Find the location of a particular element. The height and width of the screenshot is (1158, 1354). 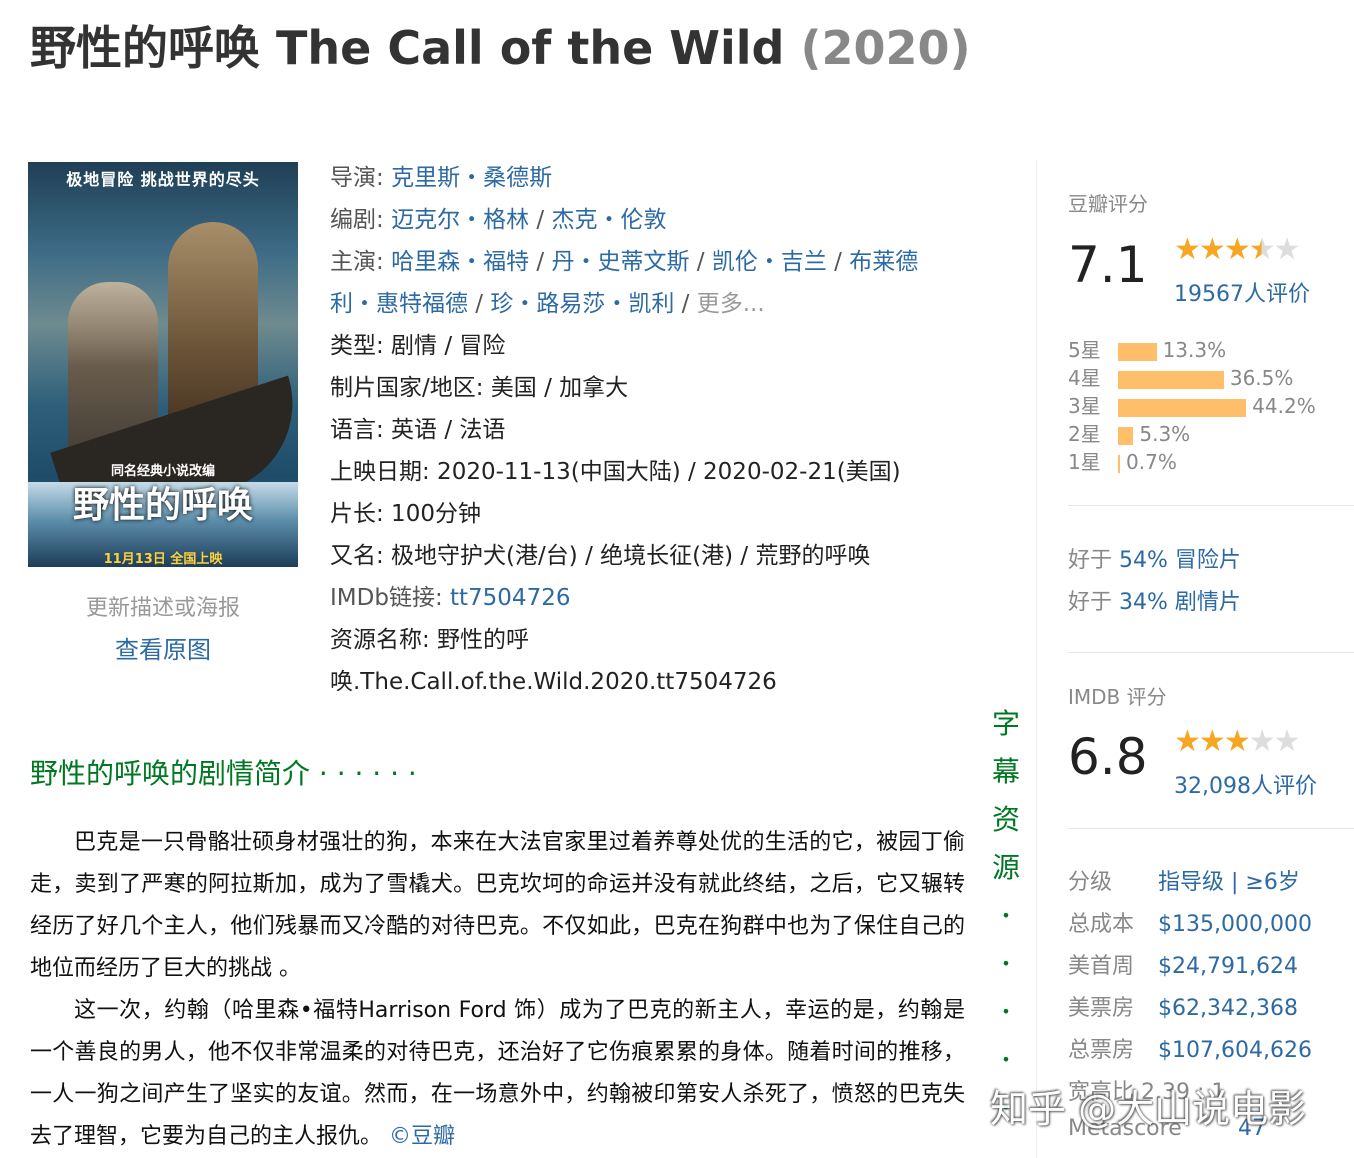

douban-stars: ★★★★★ is located at coordinates (1237, 249).